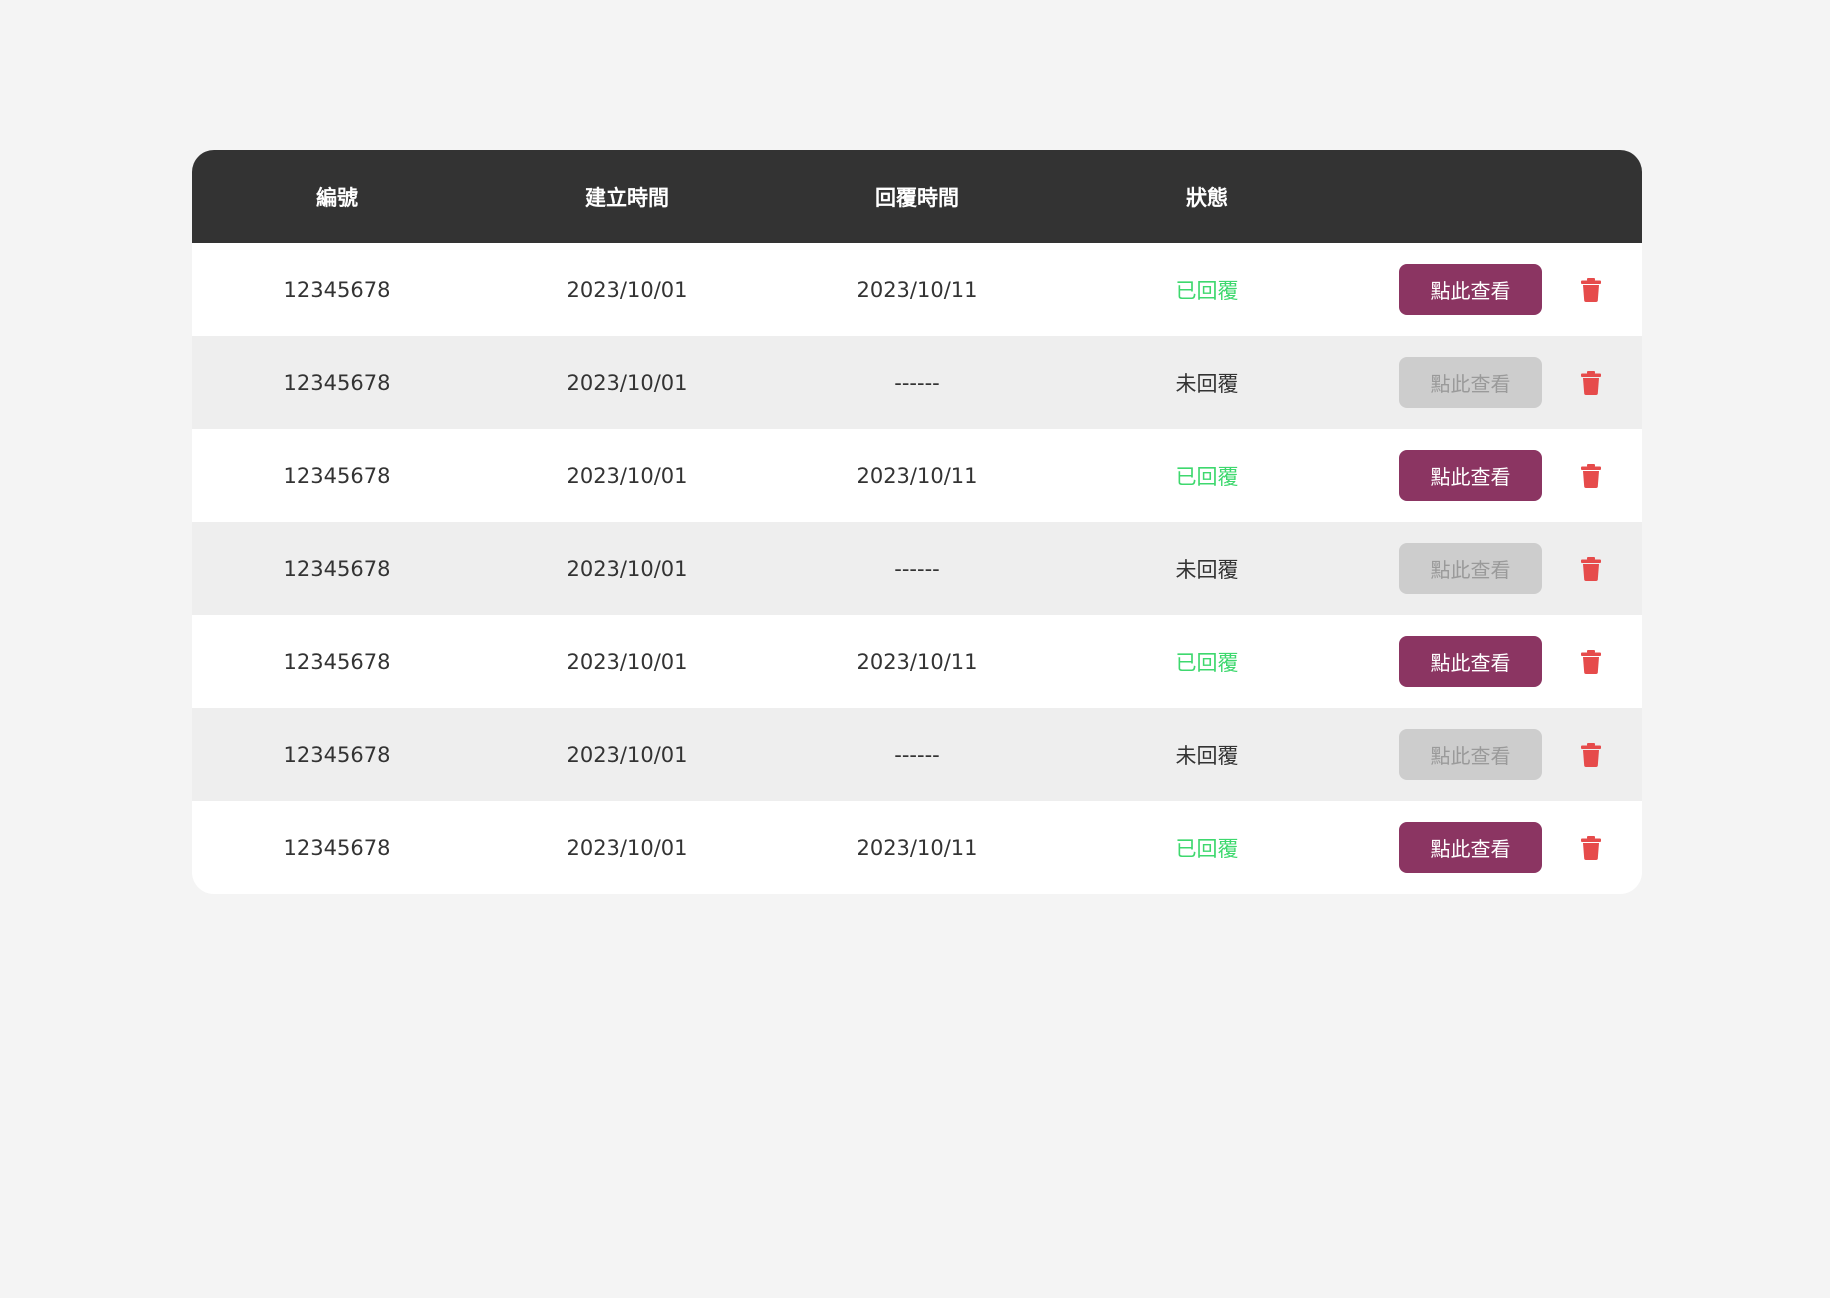  Describe the element at coordinates (337, 197) in the screenshot. I see `header-id: 編號` at that location.